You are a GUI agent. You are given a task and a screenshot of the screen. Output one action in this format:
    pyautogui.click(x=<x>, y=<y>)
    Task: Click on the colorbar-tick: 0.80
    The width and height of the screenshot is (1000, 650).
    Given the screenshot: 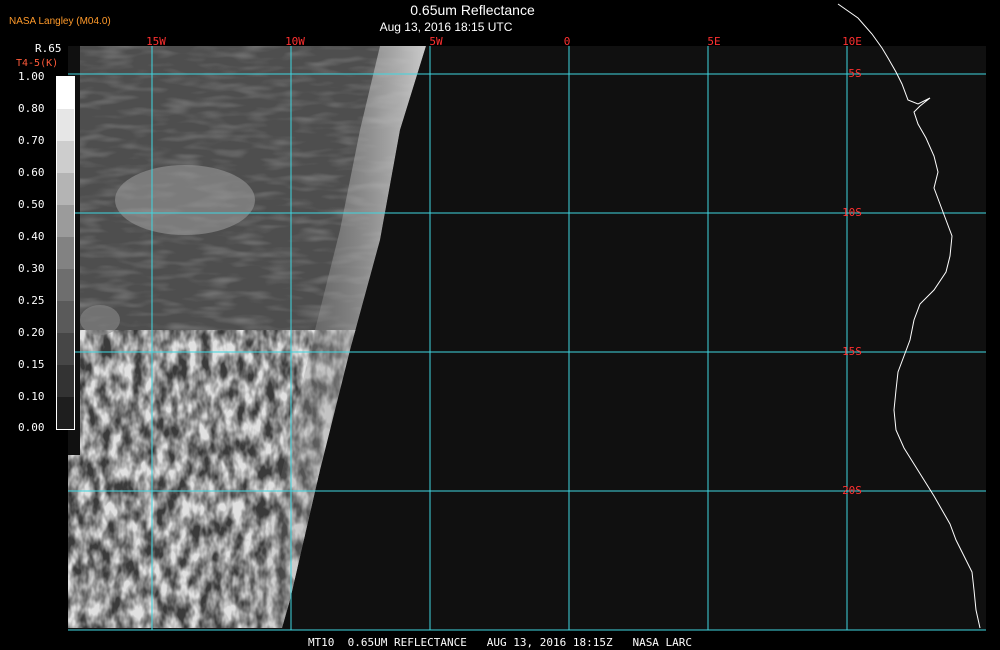 What is the action you would take?
    pyautogui.click(x=31, y=108)
    